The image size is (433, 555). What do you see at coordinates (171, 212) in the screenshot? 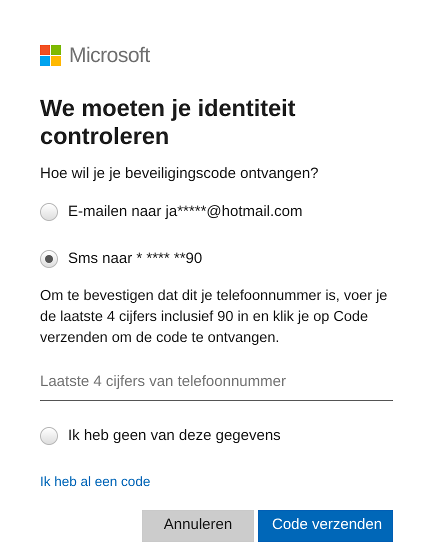
I see `radio-option: E-mailen naar ja*****@hotmail.com` at bounding box center [171, 212].